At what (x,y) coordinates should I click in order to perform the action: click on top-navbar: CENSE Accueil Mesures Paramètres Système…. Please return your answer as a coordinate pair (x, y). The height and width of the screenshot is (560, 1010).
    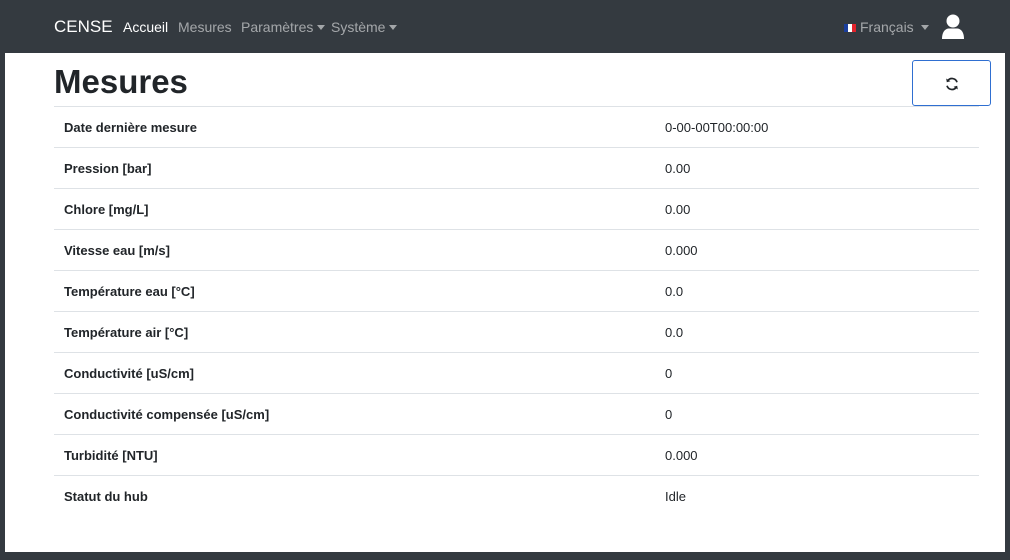
    Looking at the image, I should click on (505, 26).